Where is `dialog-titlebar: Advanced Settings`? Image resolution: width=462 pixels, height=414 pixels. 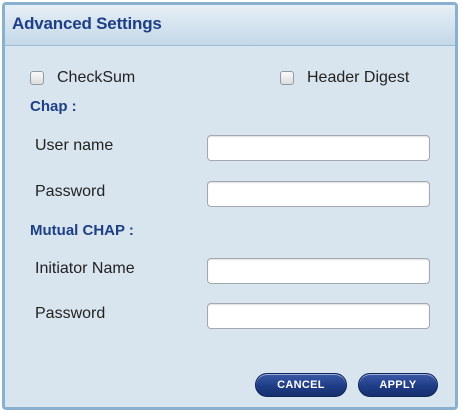
dialog-titlebar: Advanced Settings is located at coordinates (230, 25).